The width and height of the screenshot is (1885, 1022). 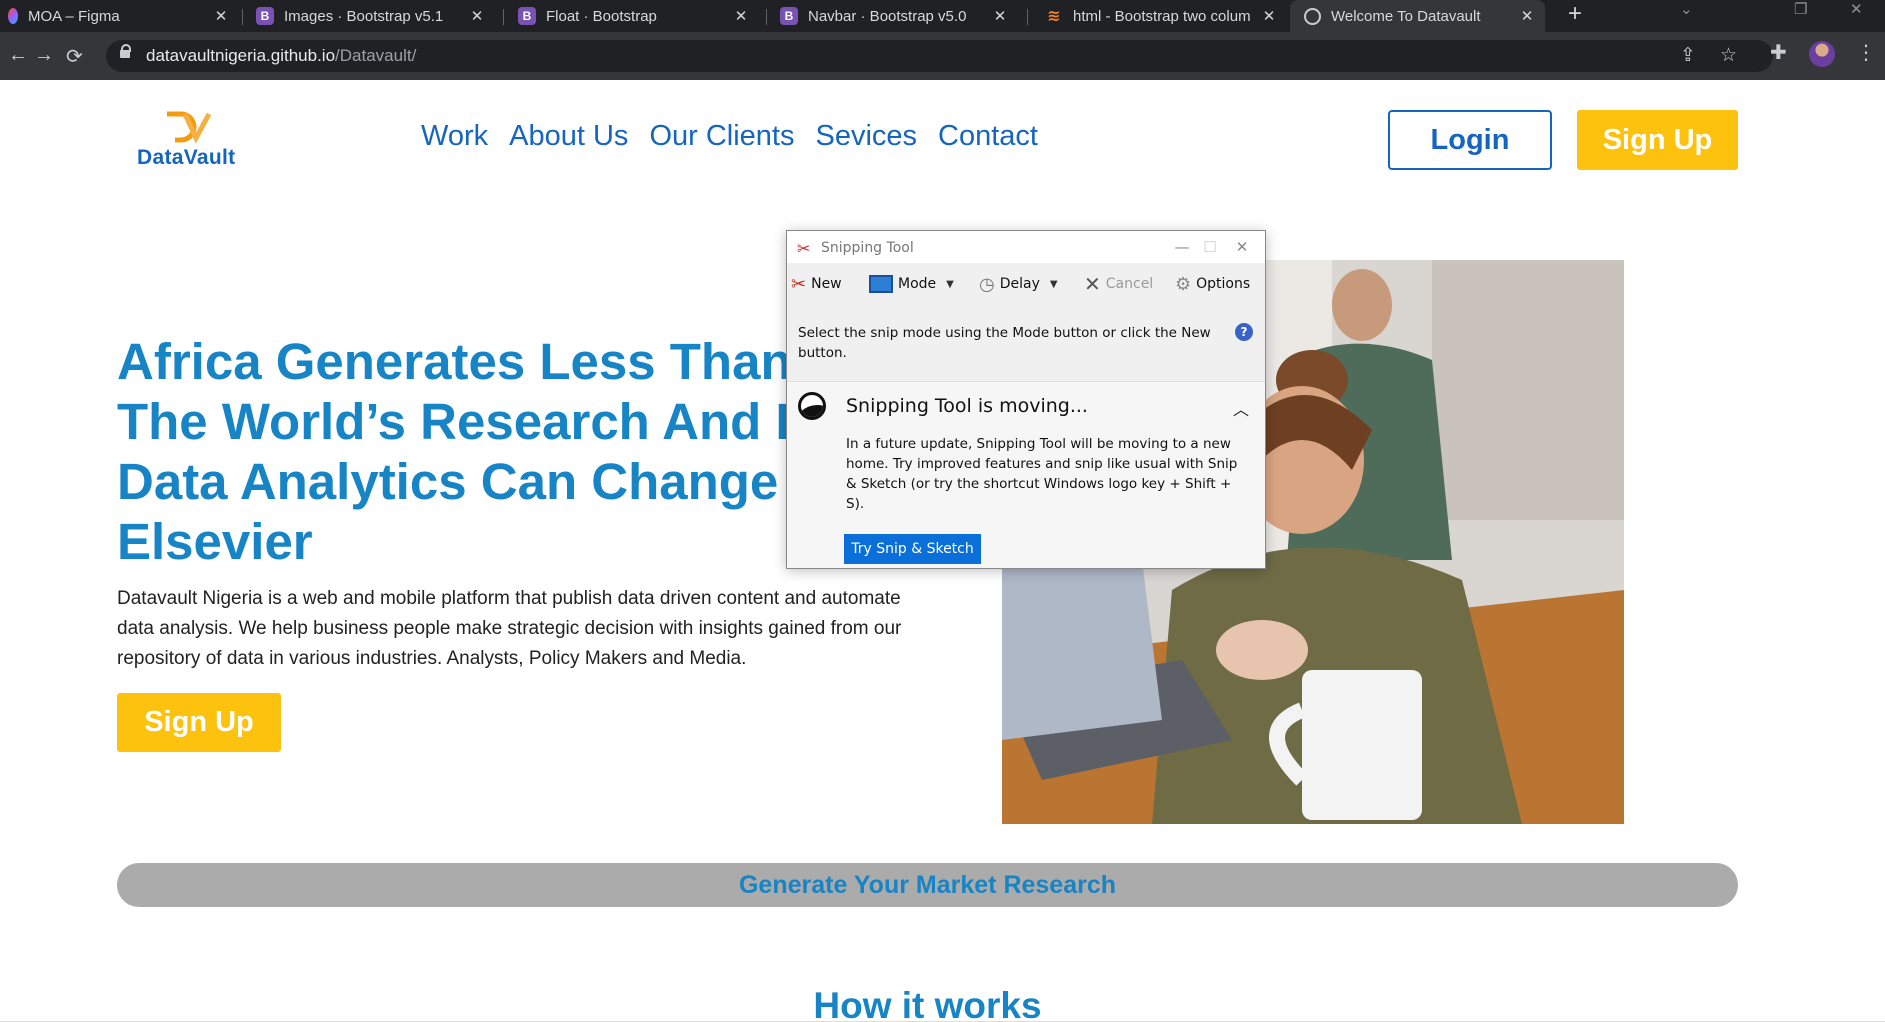 I want to click on try-snip-sketch-button: Try Snip & Sketch, so click(x=912, y=549).